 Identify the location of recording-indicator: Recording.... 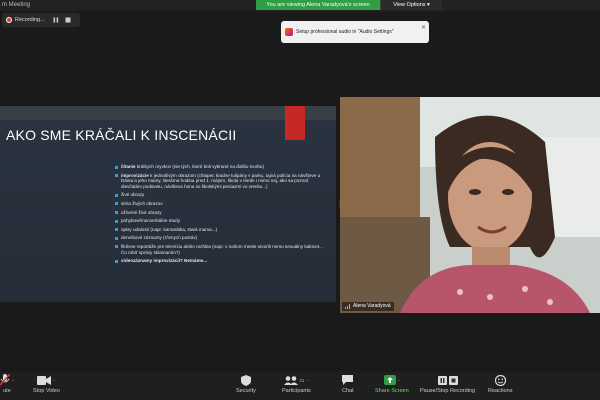
(41, 20).